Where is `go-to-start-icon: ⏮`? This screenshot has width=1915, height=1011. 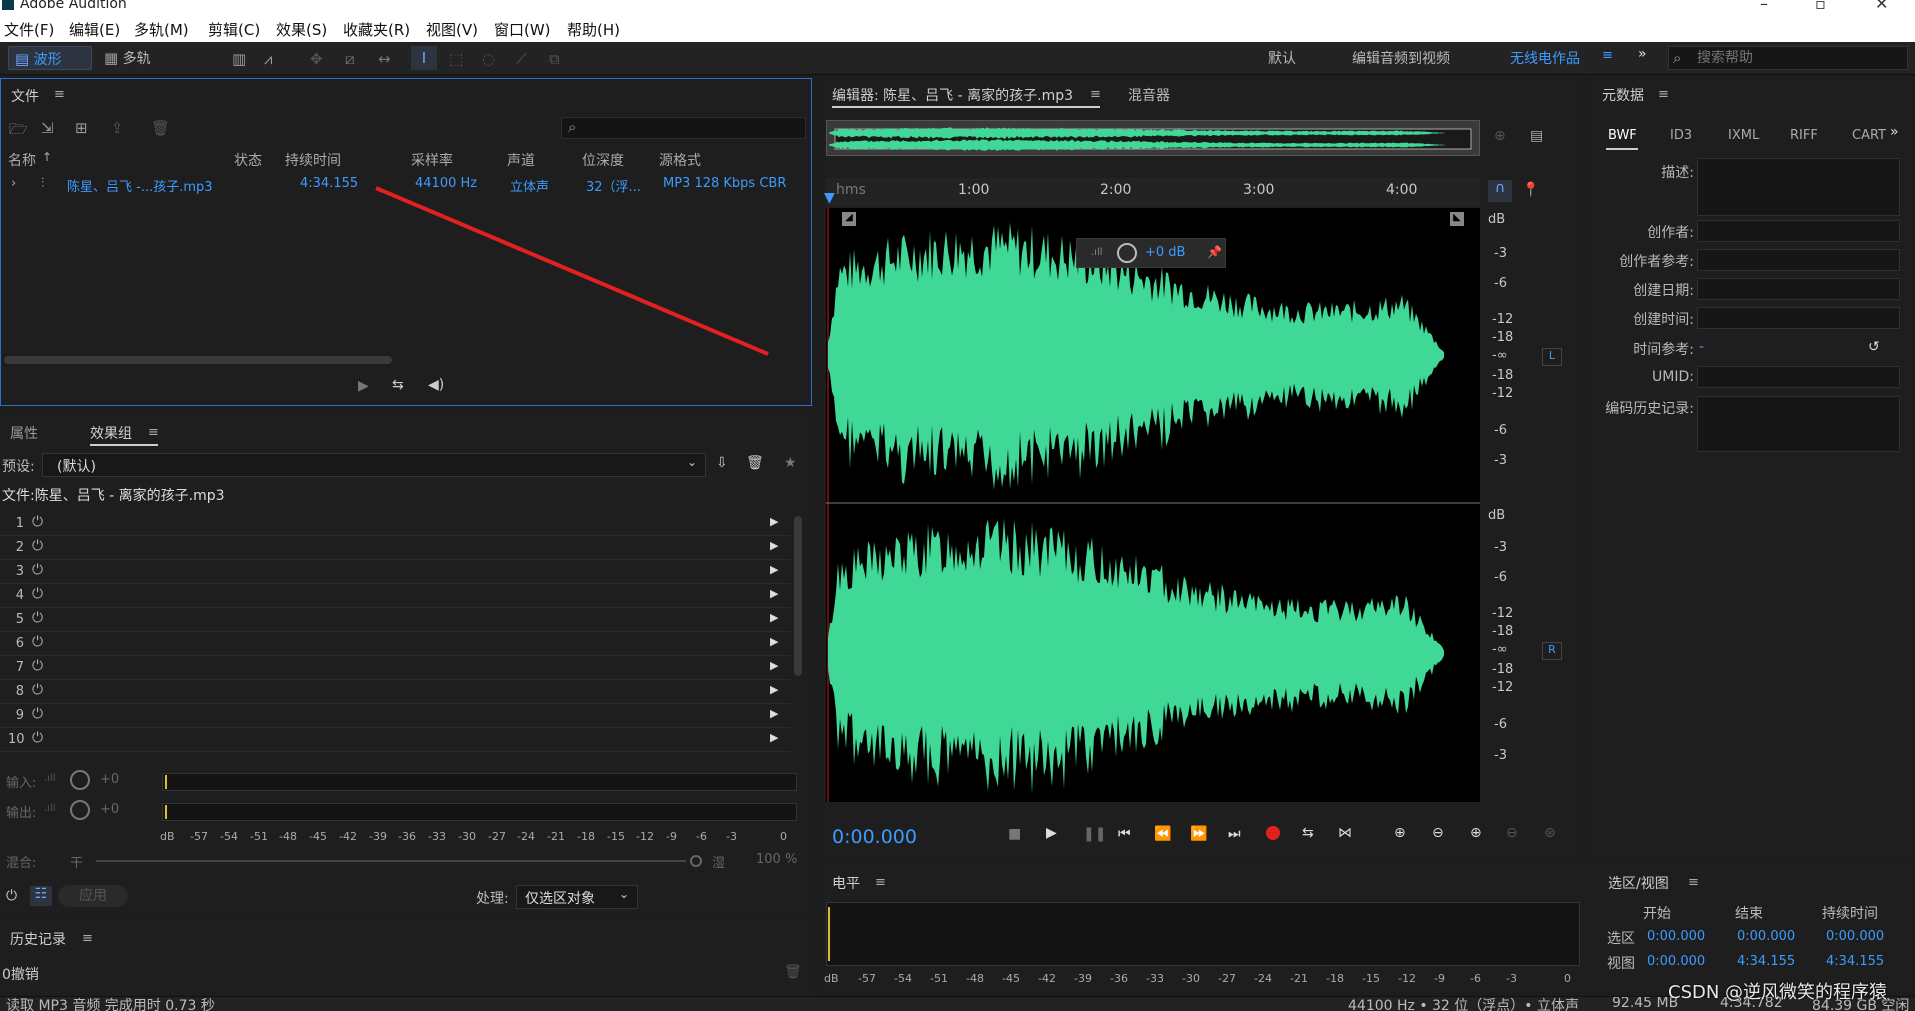
go-to-start-icon: ⏮ is located at coordinates (1124, 834).